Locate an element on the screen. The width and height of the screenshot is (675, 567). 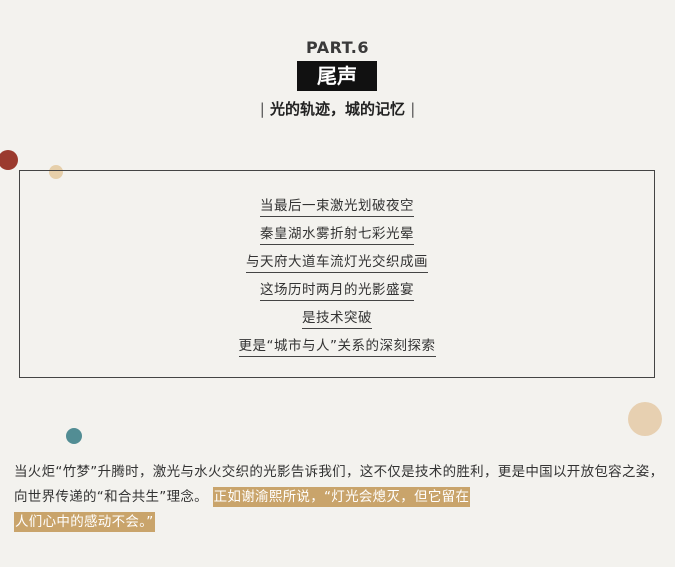
poem-line: 秦皇湖水雾折射七彩光晕 is located at coordinates (337, 235).